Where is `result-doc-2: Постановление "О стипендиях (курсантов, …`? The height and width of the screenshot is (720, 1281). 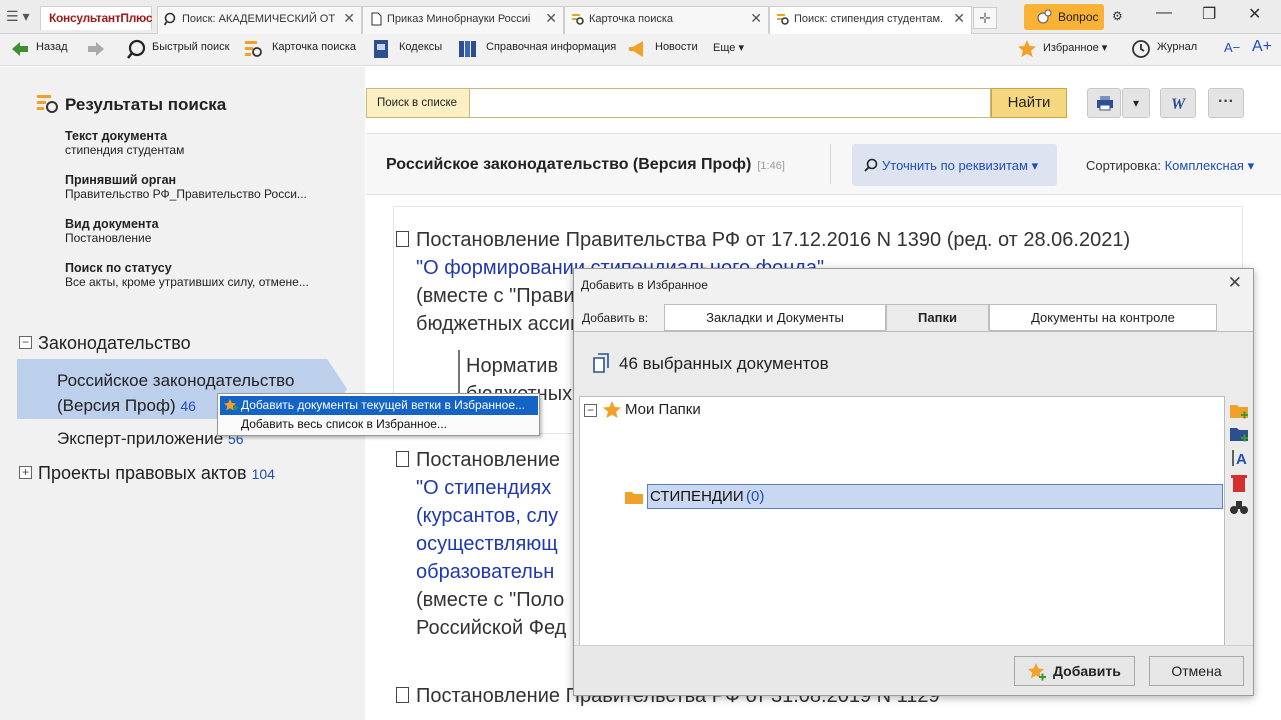 result-doc-2: Постановление "О стипендиях (курсантов, … is located at coordinates (491, 544).